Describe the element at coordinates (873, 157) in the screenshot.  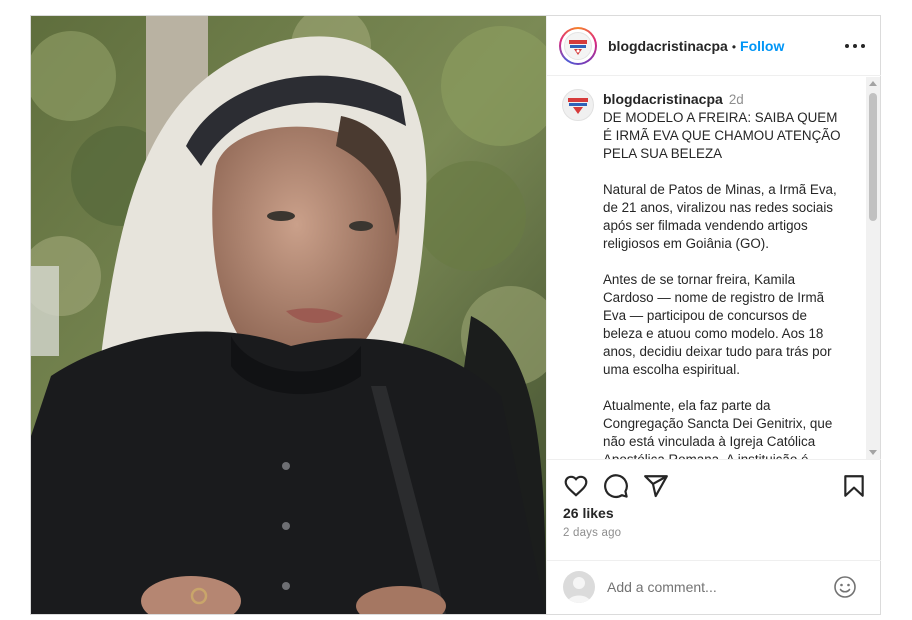
I see `scrollbar-thumb` at that location.